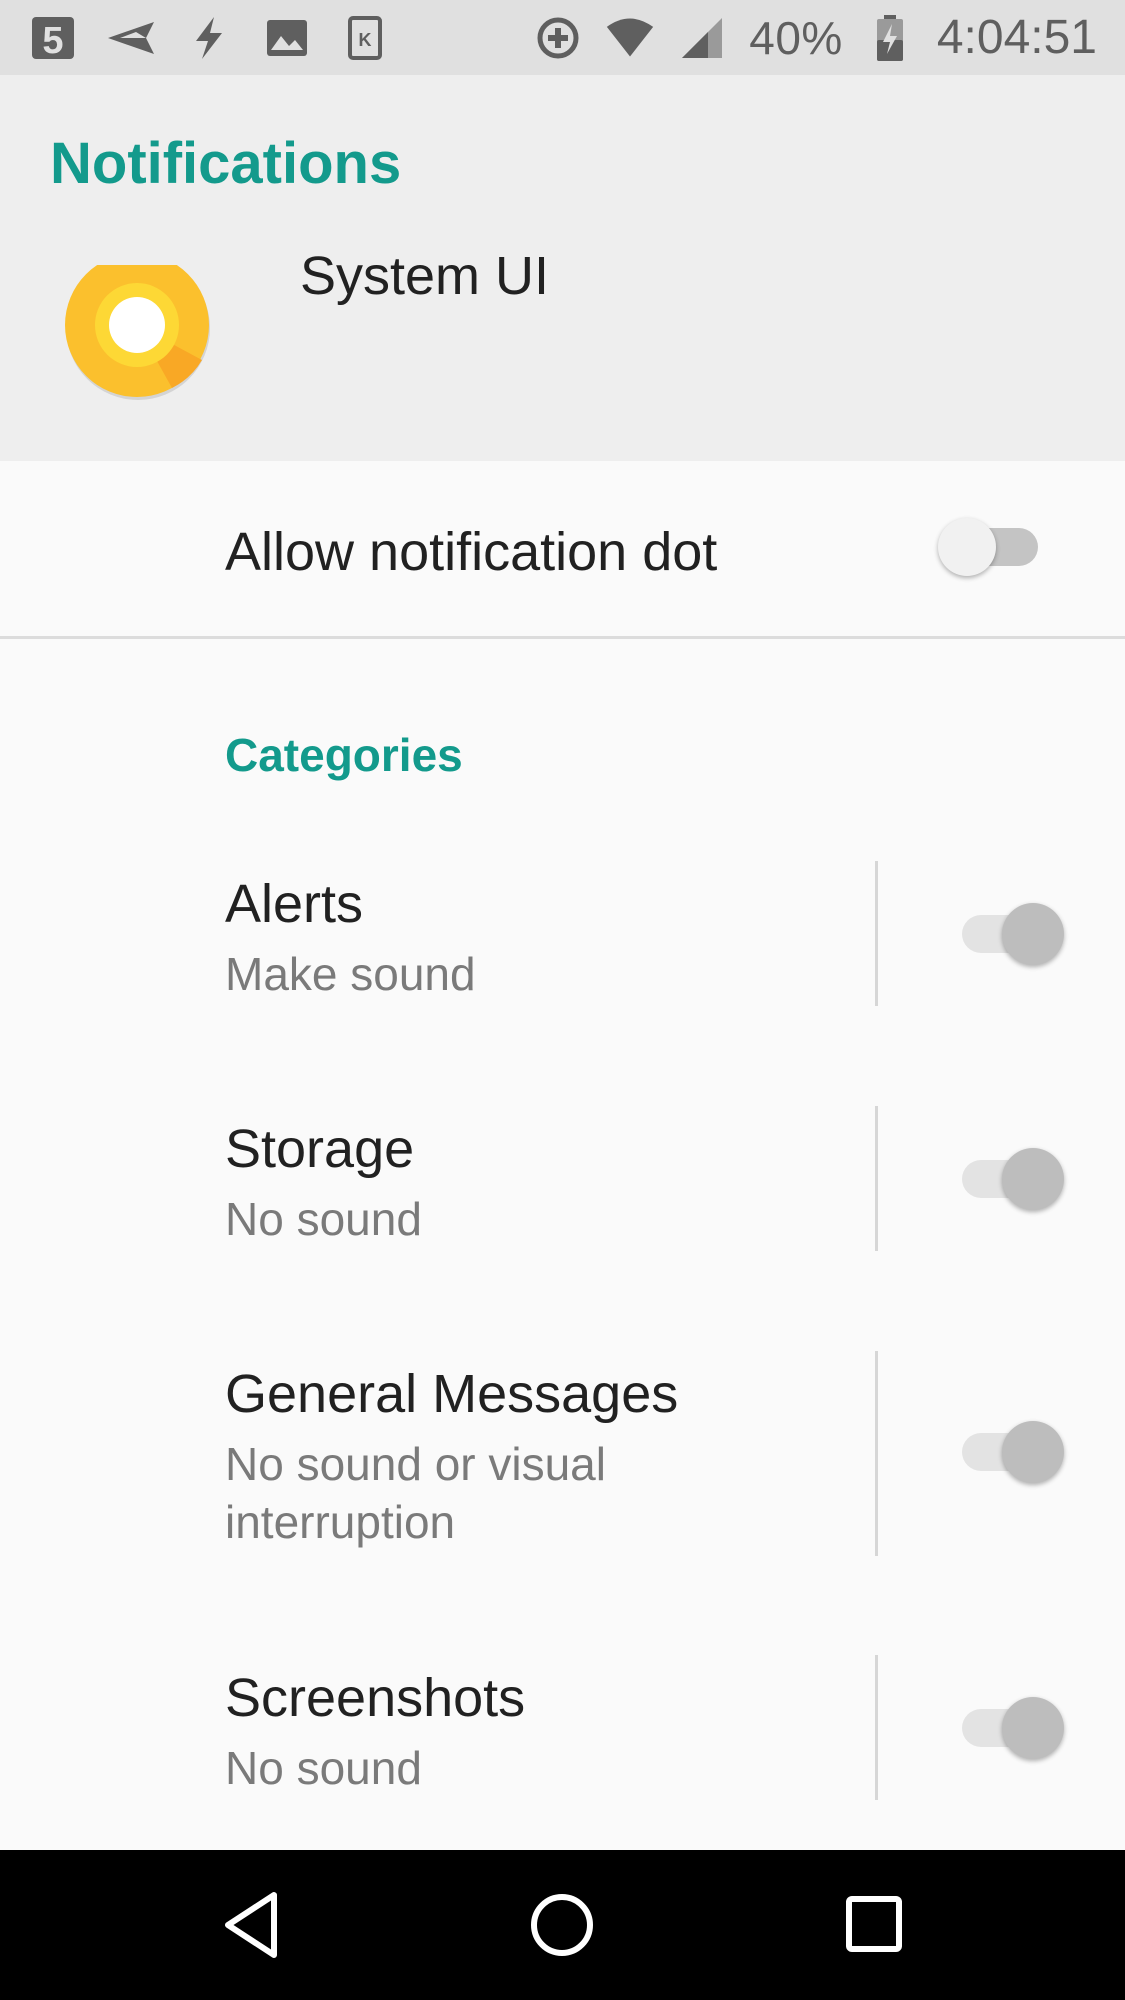 This screenshot has width=1125, height=2000. I want to click on svg-text: K, so click(365, 40).